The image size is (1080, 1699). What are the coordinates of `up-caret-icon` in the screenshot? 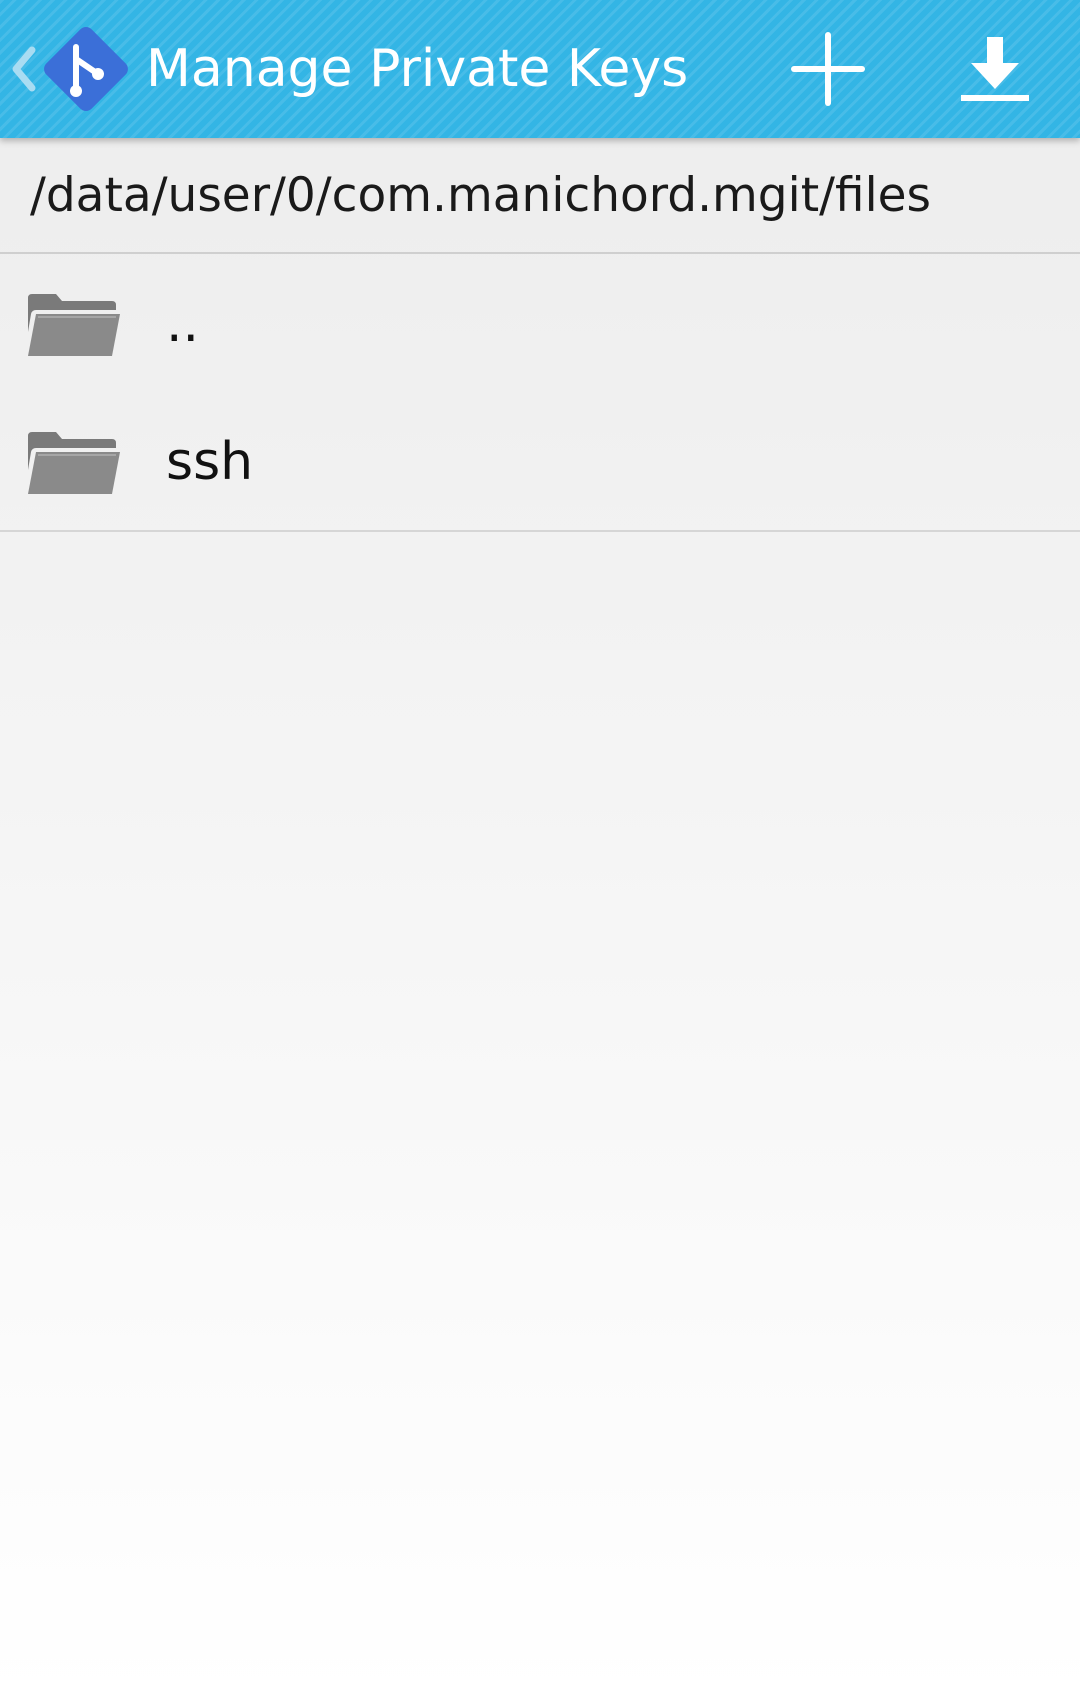 It's located at (23, 69).